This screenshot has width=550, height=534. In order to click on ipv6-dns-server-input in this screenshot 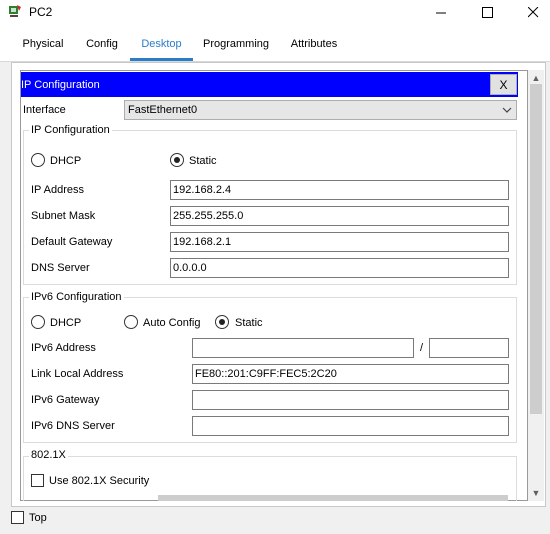, I will do `click(350, 426)`.